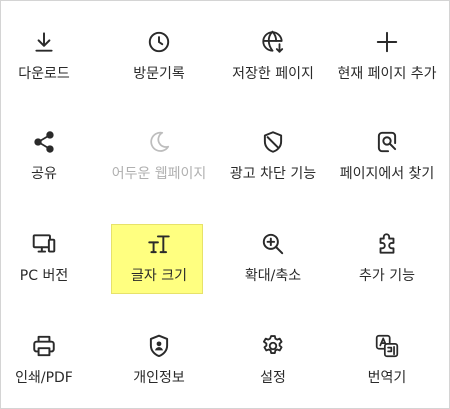 The image size is (450, 409). What do you see at coordinates (44, 174) in the screenshot?
I see `menu-item-label: 공유` at bounding box center [44, 174].